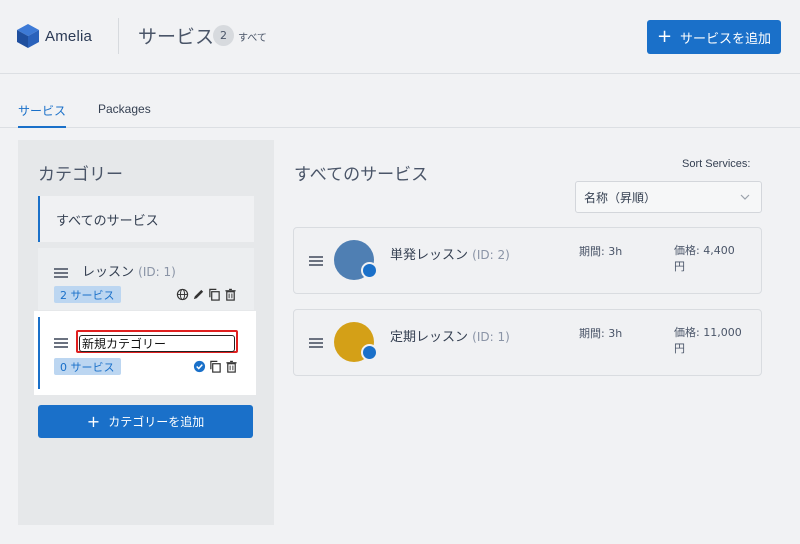 Image resolution: width=800 pixels, height=544 pixels. Describe the element at coordinates (118, 36) in the screenshot. I see `header-divider` at that location.